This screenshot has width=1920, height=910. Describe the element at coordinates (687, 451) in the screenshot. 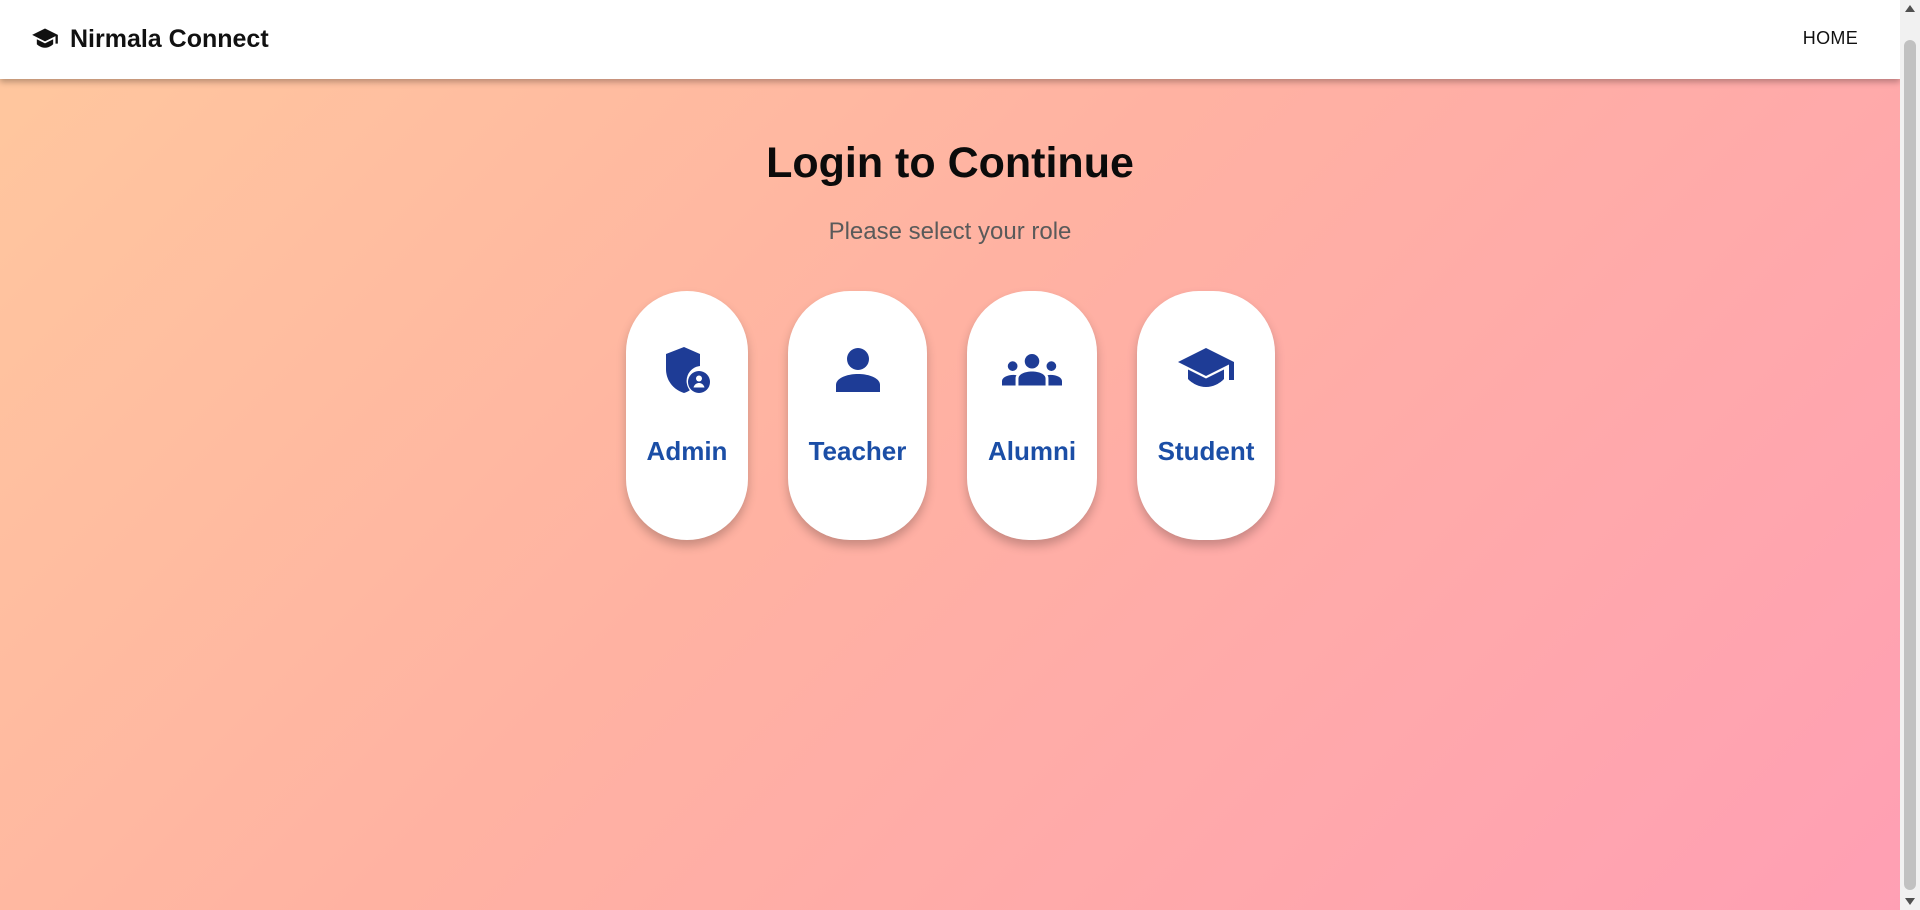

I see `role-label-admin: Admin` at that location.